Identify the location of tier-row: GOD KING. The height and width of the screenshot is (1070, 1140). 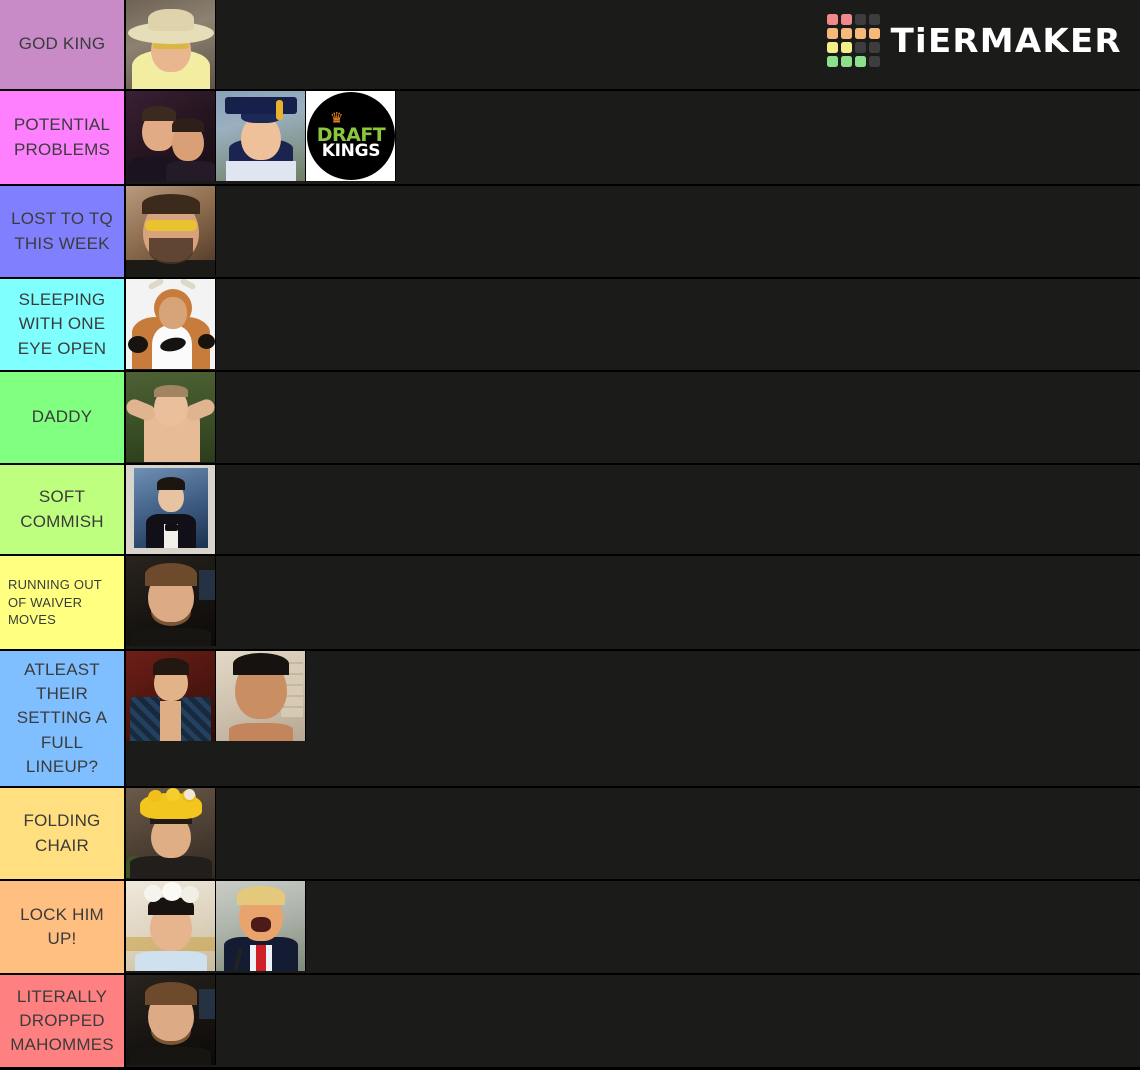
(570, 45).